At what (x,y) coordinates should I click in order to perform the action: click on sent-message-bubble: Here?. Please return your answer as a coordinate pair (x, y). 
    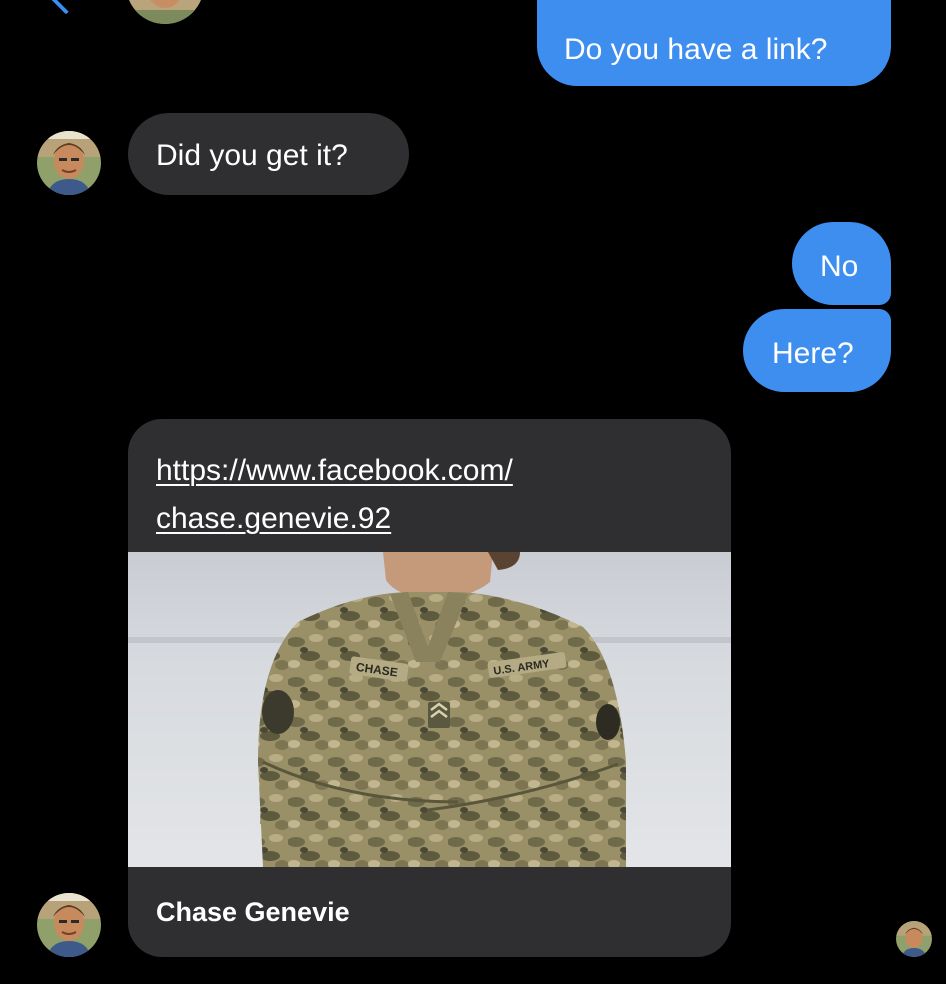
    Looking at the image, I should click on (817, 350).